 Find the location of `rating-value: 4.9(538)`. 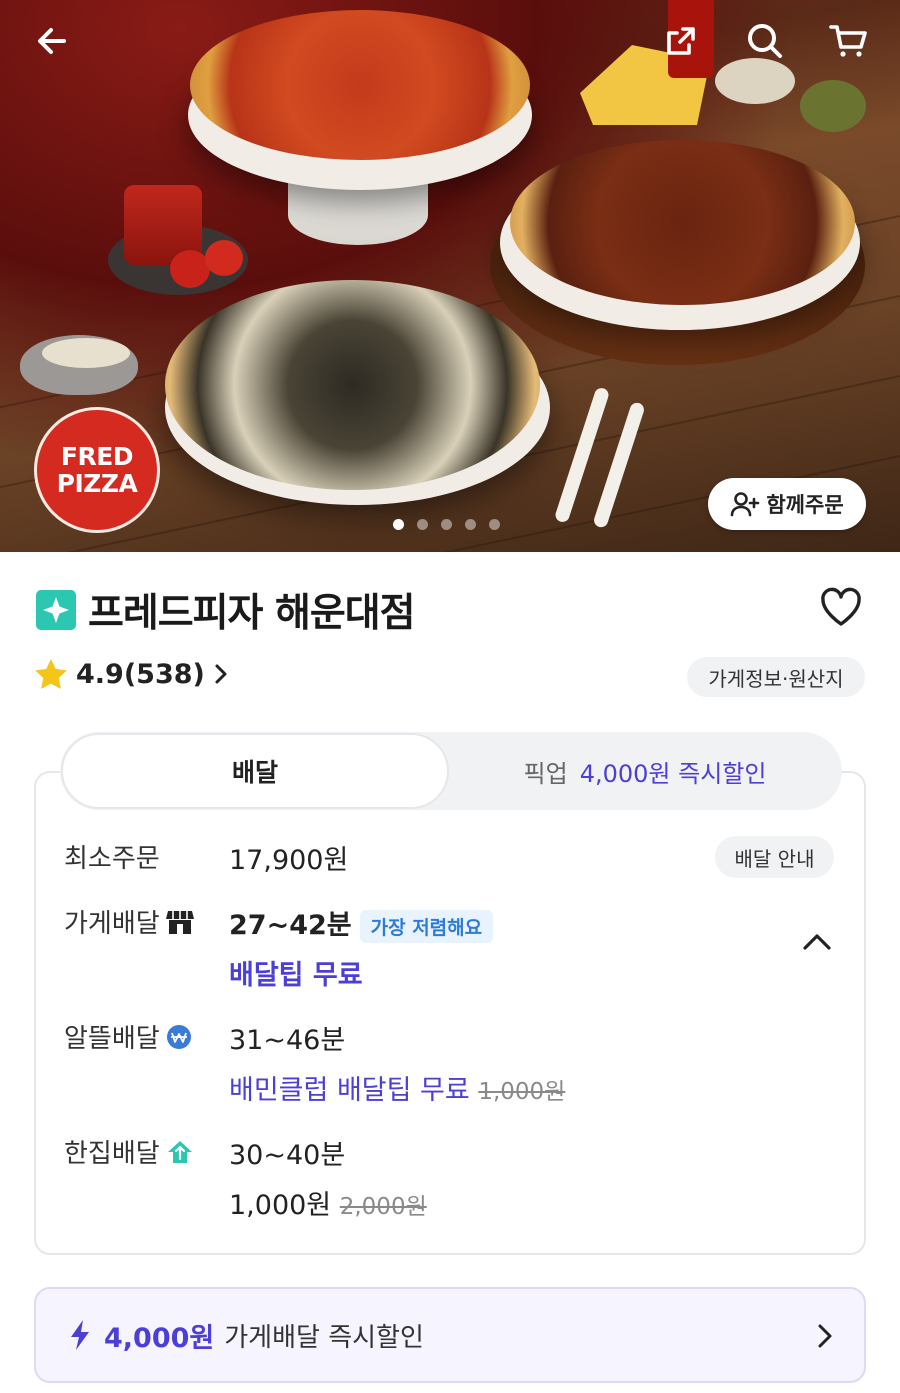

rating-value: 4.9(538) is located at coordinates (140, 674).